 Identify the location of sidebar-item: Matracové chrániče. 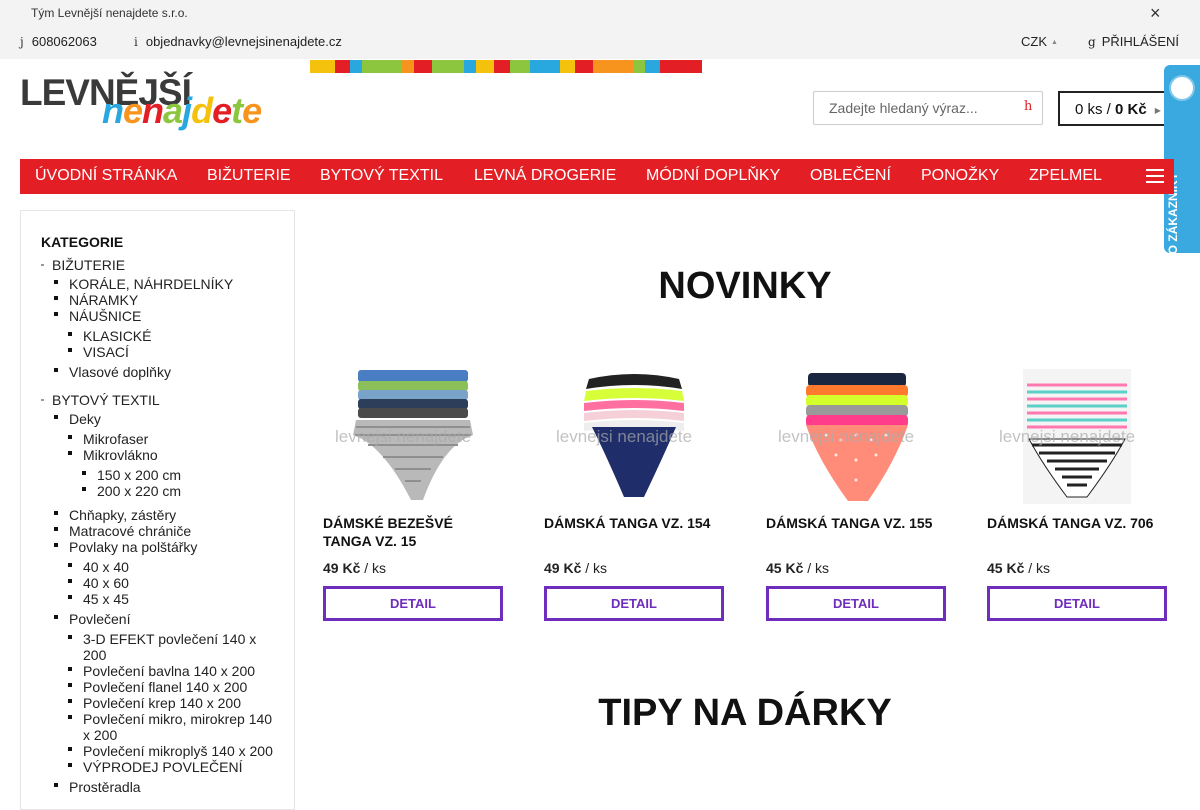
(130, 531).